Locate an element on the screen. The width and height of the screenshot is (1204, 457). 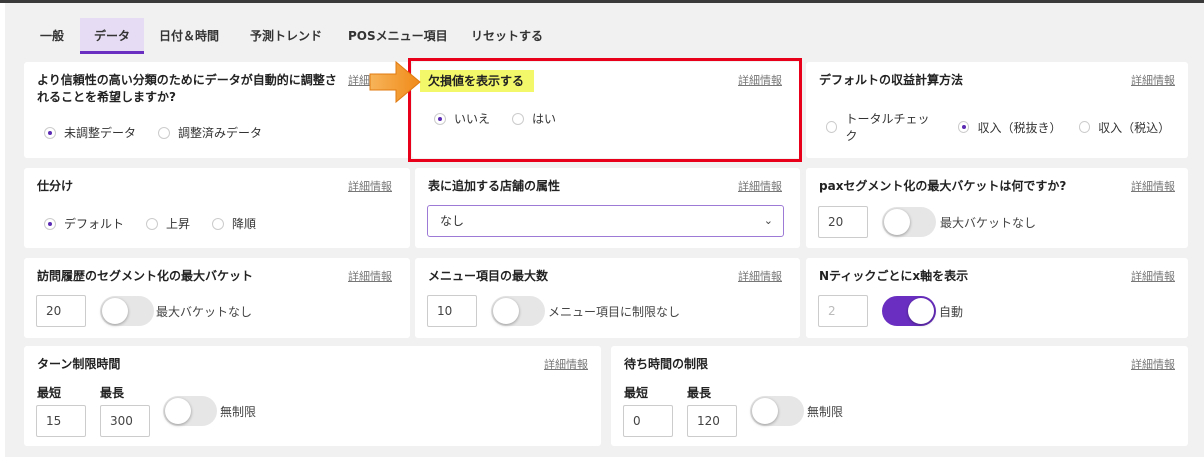
auto-adjust-radio-group: 未調整データ 調整済みデータ is located at coordinates (164, 132).